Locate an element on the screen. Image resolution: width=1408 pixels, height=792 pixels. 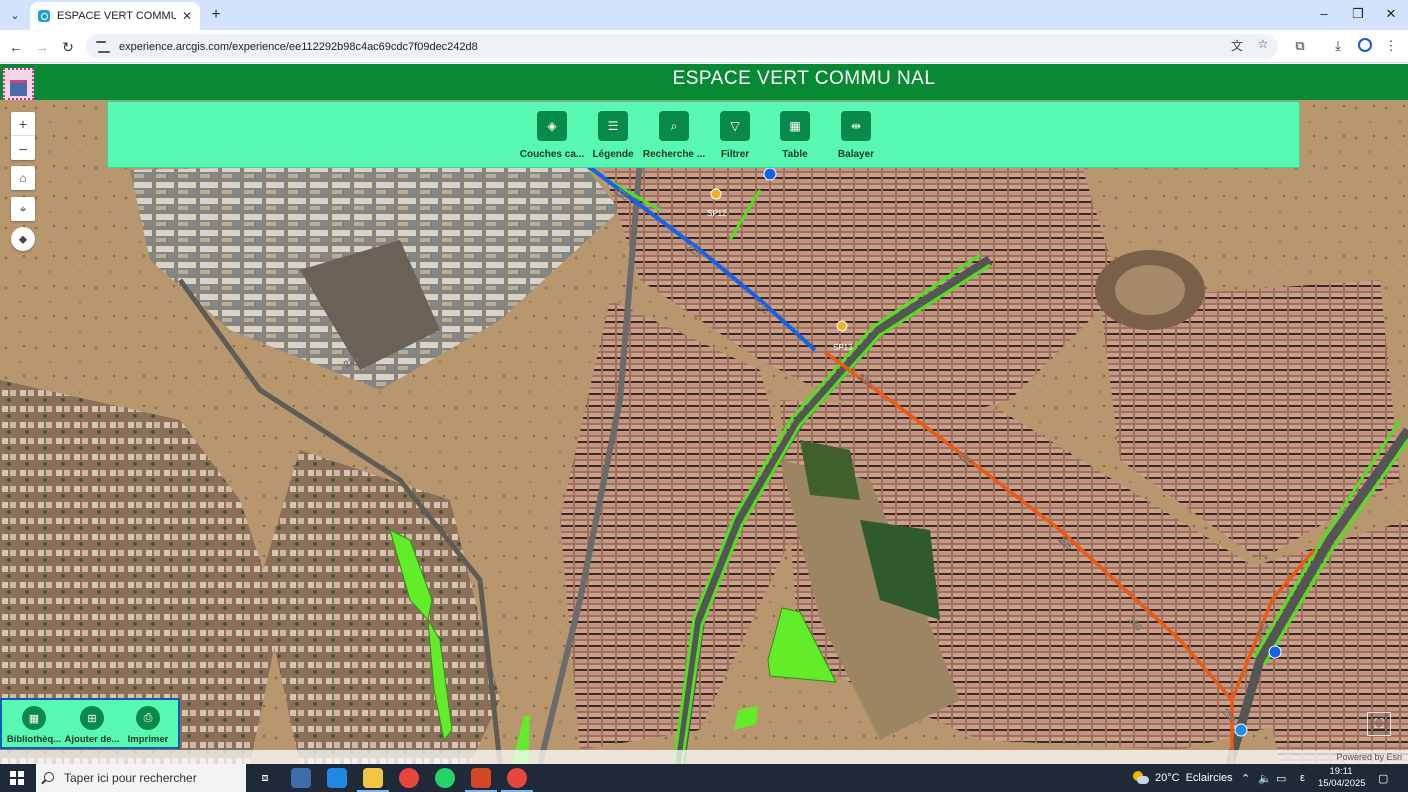
minimize-button: – is located at coordinates (1324, 13).